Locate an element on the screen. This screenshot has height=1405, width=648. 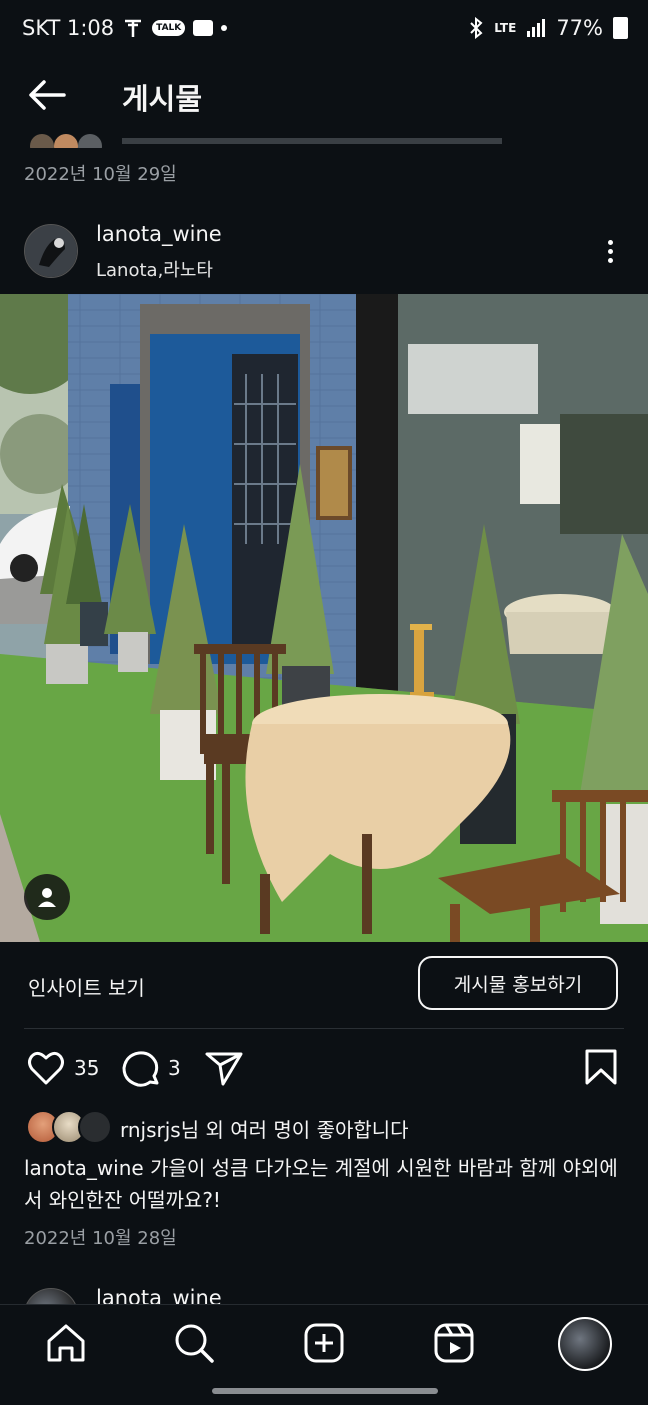
bluetooth-icon is located at coordinates (476, 28).